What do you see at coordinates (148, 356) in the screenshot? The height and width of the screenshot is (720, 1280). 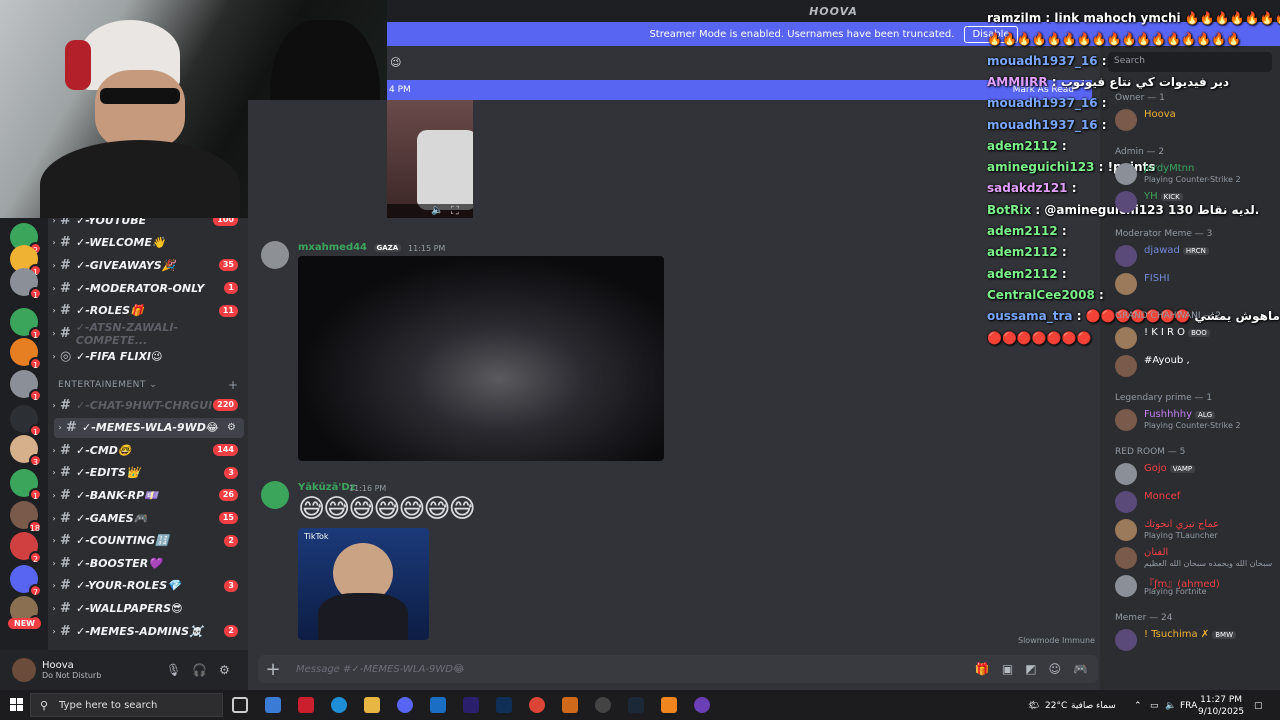 I see `channel-item: › ◎ ✓-FIFA FLIXI😉` at bounding box center [148, 356].